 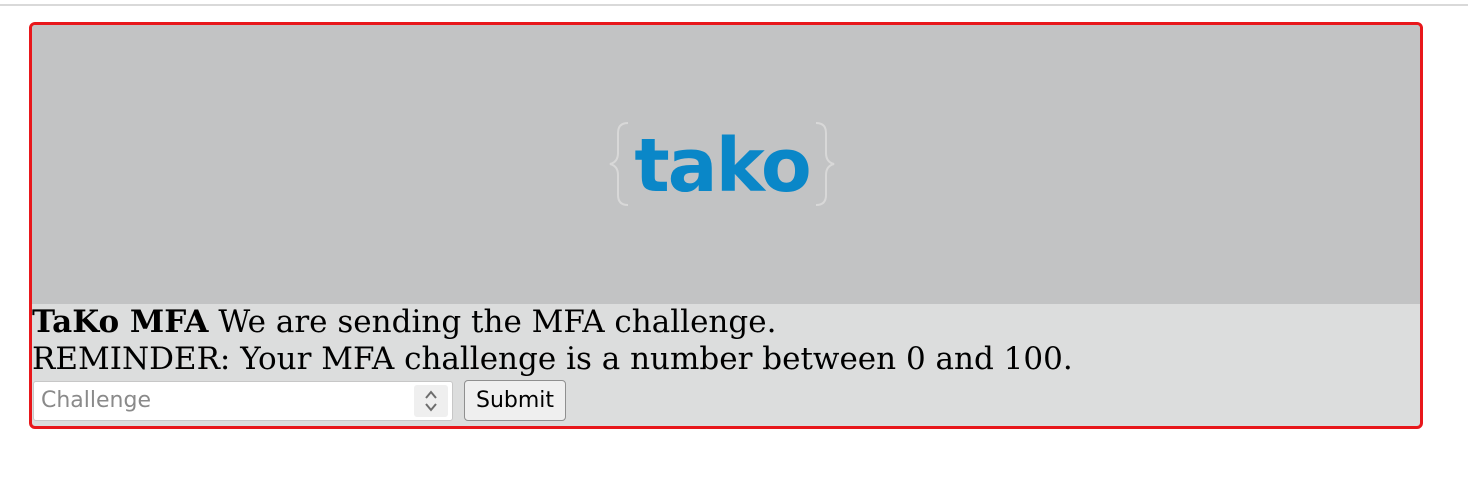 I want to click on challenge-form: Submit, so click(x=726, y=400).